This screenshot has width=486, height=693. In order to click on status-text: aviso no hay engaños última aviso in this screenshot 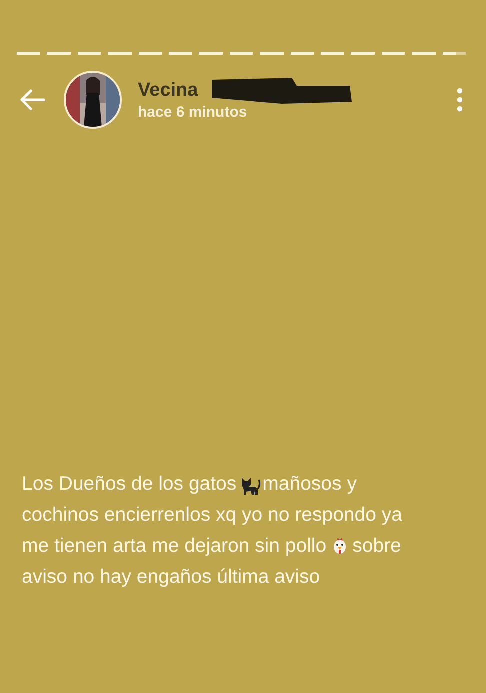, I will do `click(171, 577)`.